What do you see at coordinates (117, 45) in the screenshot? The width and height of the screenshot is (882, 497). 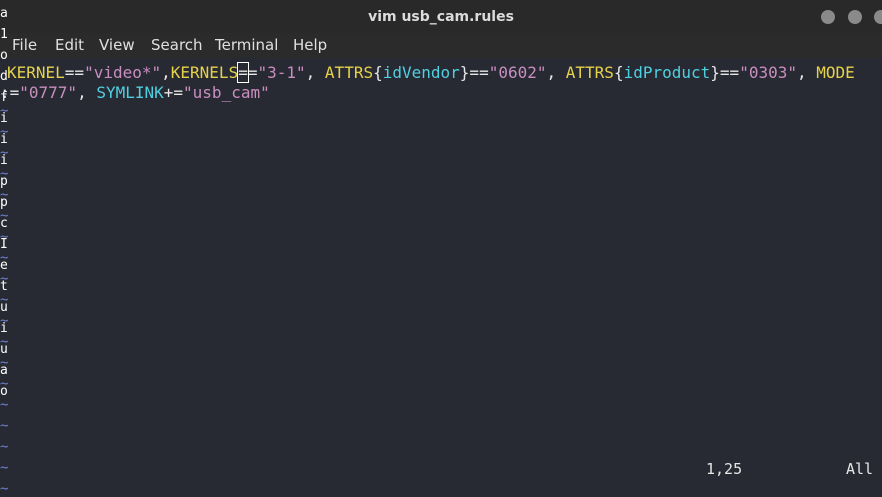 I see `menu-view: View` at bounding box center [117, 45].